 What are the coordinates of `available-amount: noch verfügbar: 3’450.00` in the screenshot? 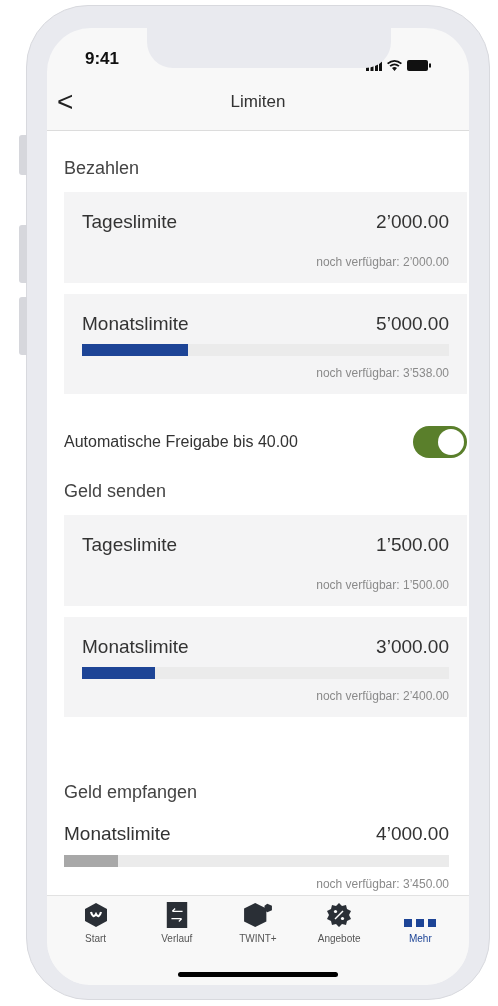 It's located at (382, 884).